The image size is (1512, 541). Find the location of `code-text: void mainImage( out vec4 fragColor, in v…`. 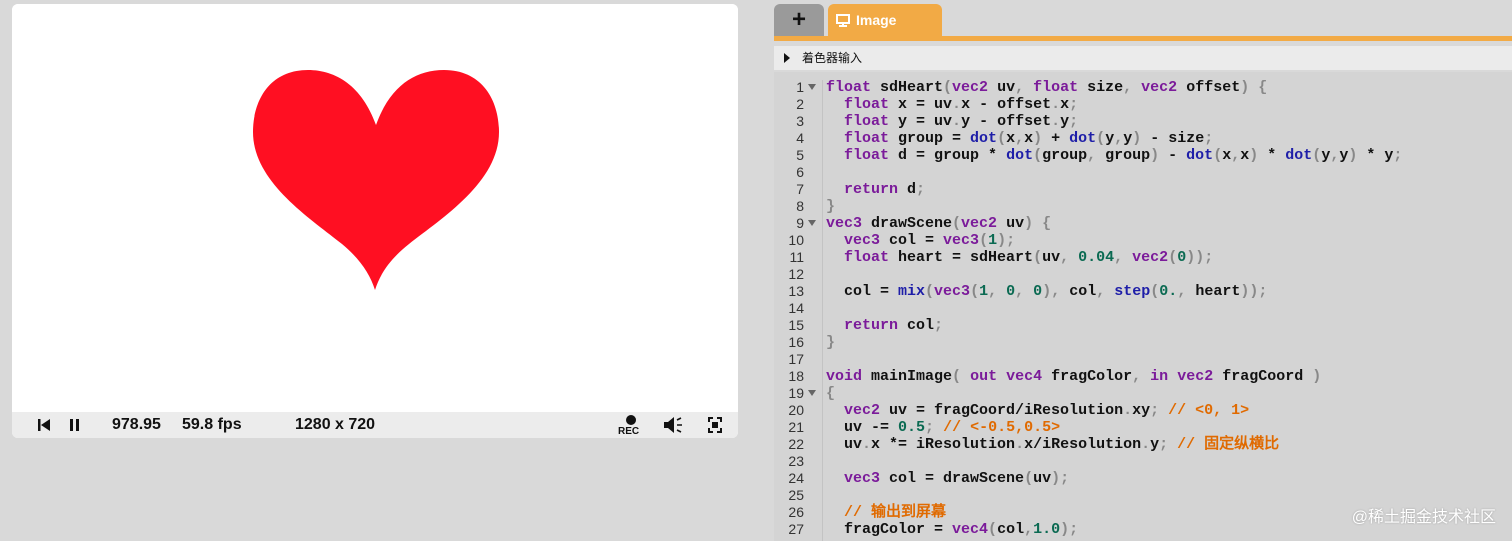

code-text: void mainImage( out vec4 fragColor, in v… is located at coordinates (1074, 376).